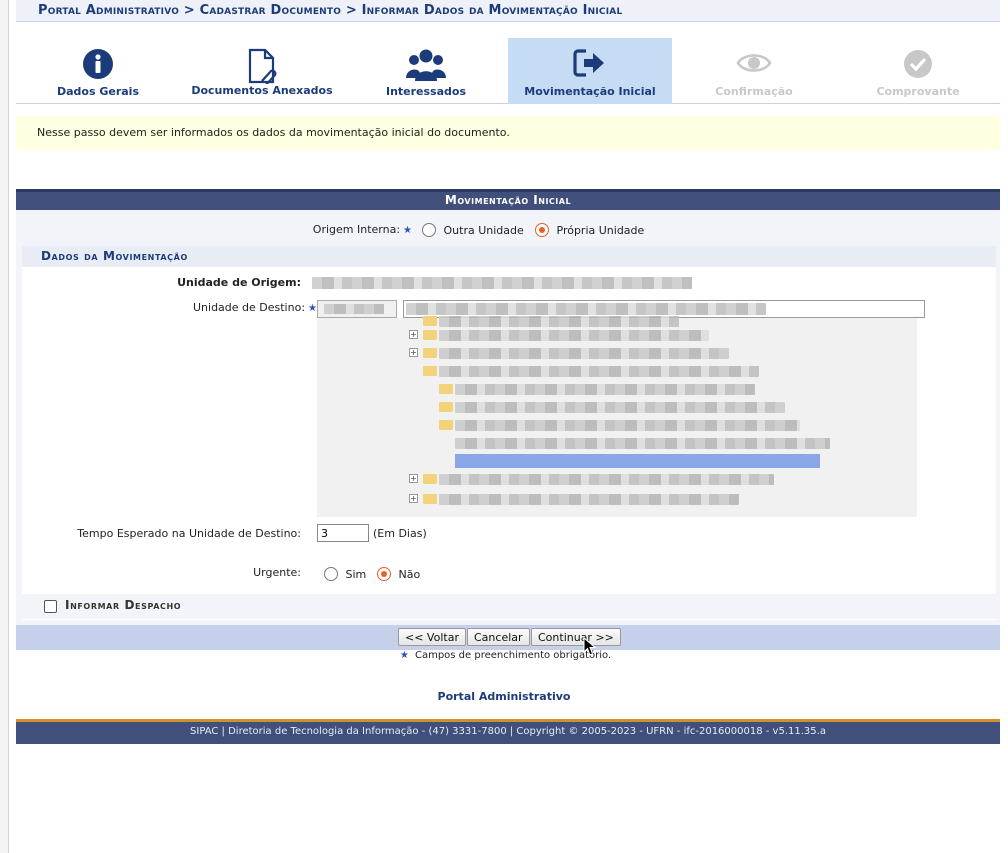  I want to click on step-interessados: Interessados, so click(426, 71).